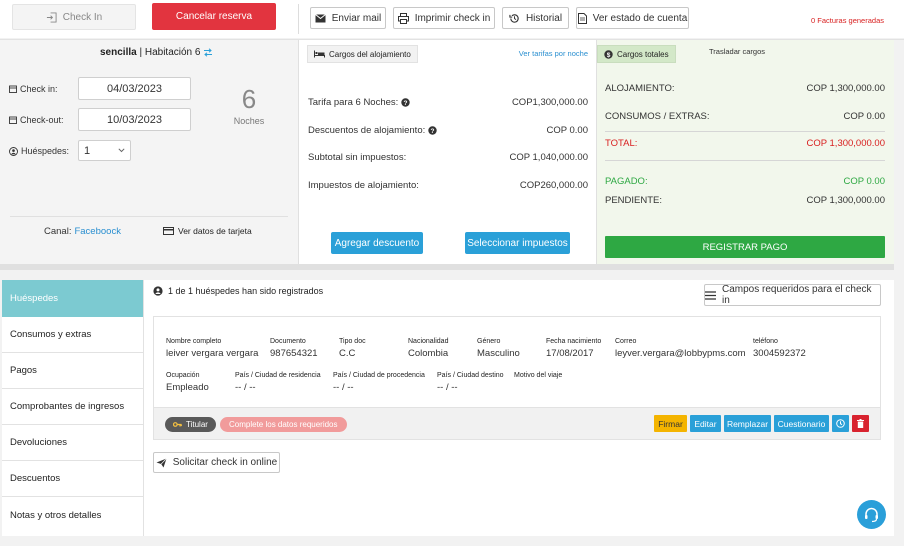 The image size is (904, 546). What do you see at coordinates (134, 119) in the screenshot?
I see `checkout-date-input: 10/03/2023` at bounding box center [134, 119].